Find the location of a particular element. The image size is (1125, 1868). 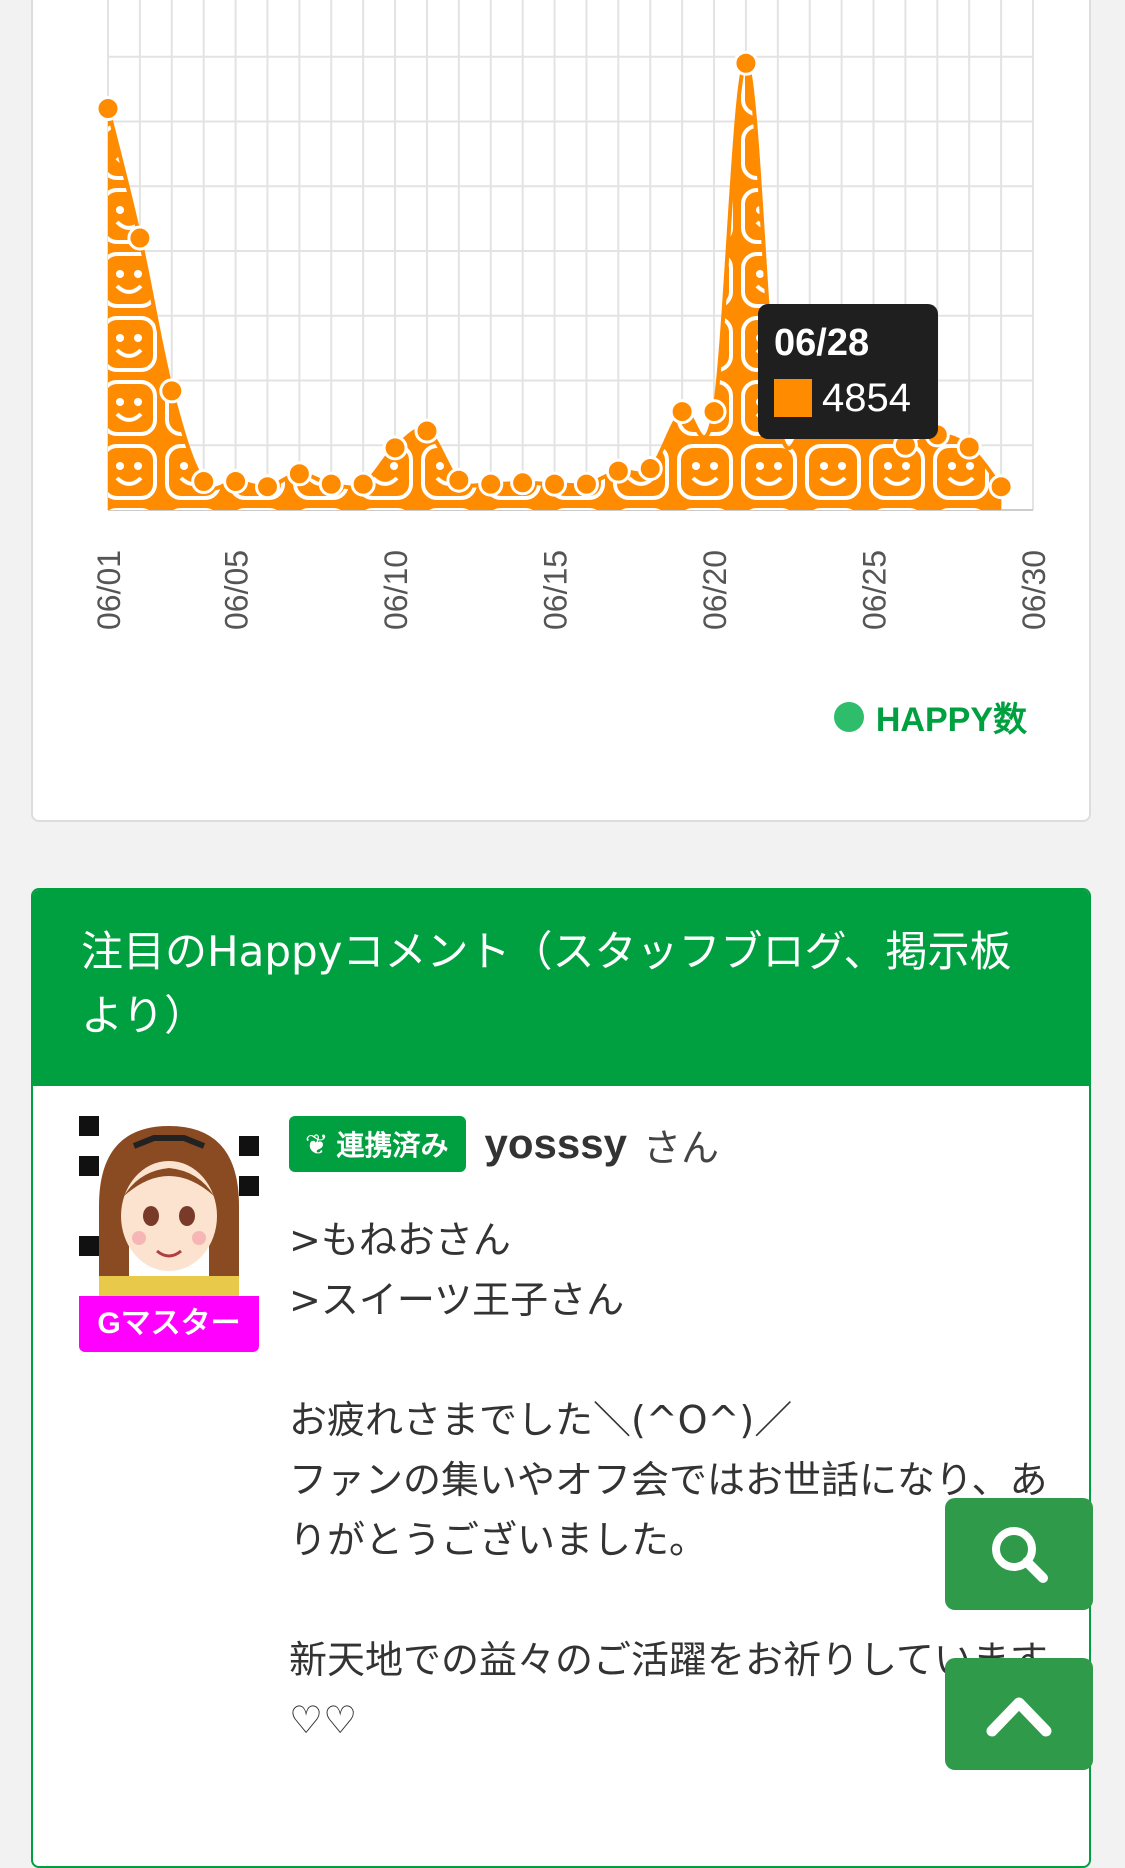

username-honorific: さん is located at coordinates (680, 1147).